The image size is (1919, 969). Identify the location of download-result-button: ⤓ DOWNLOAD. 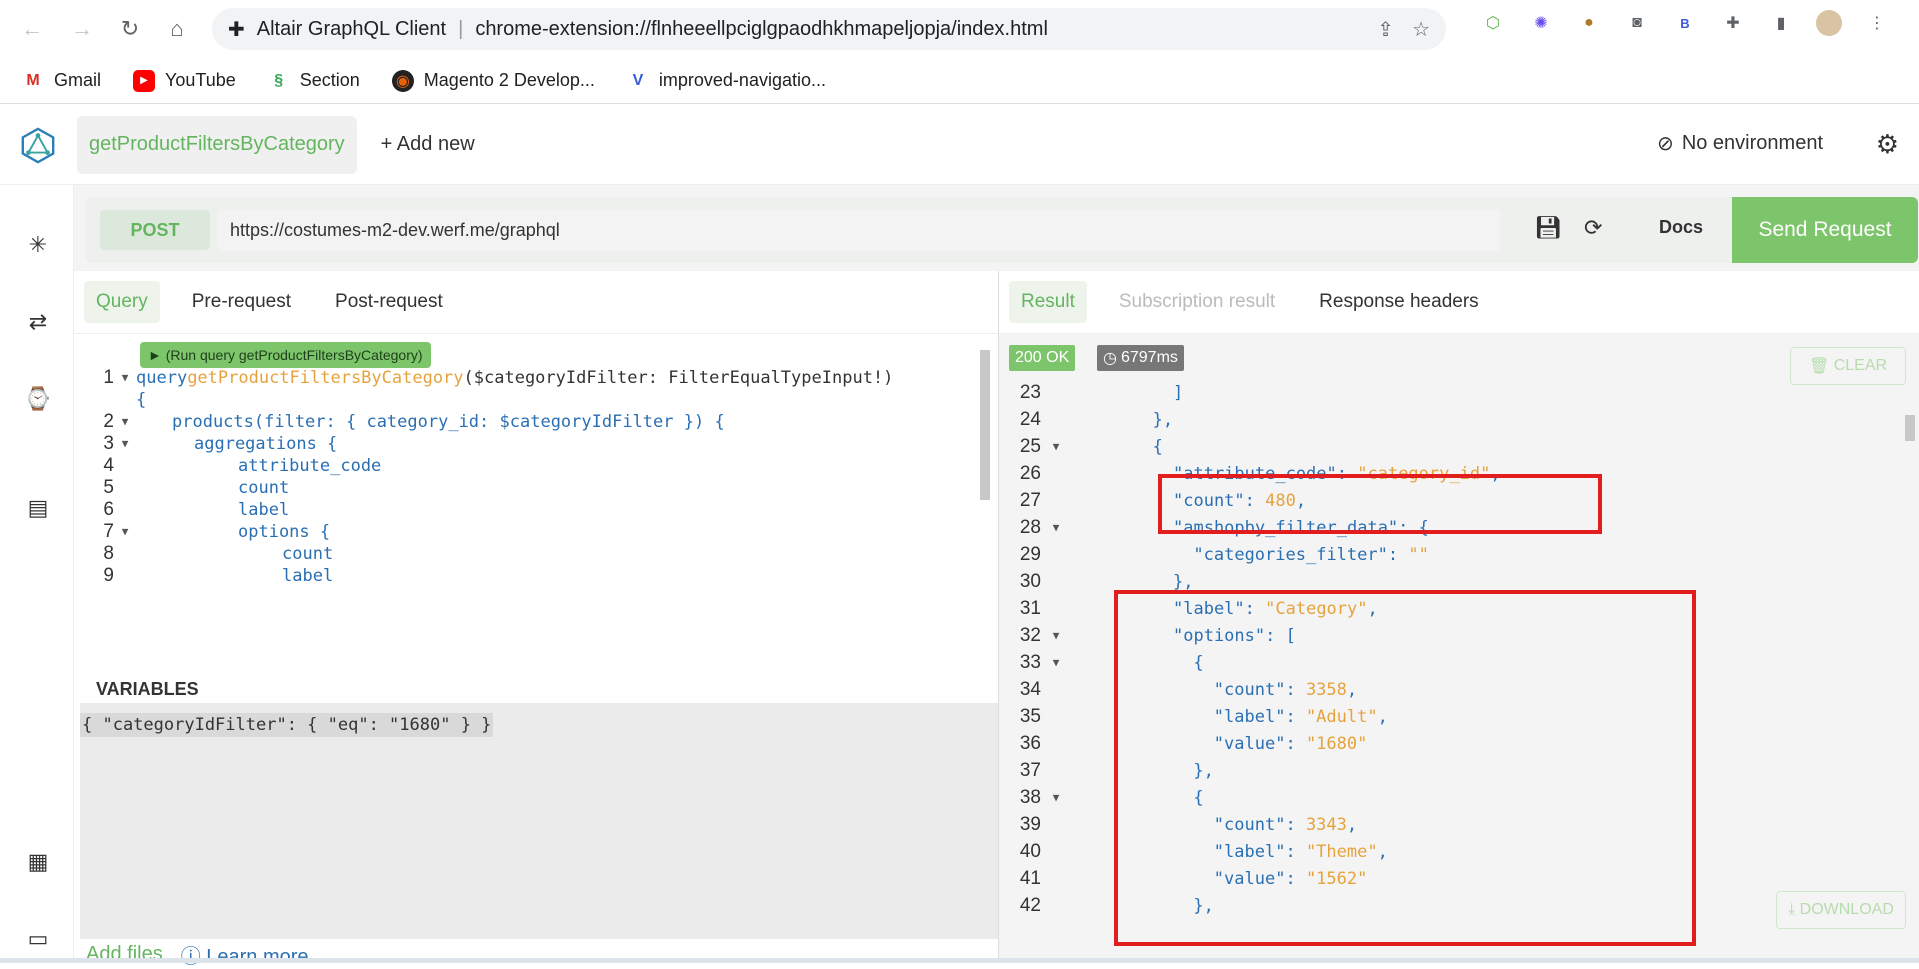
(1841, 910).